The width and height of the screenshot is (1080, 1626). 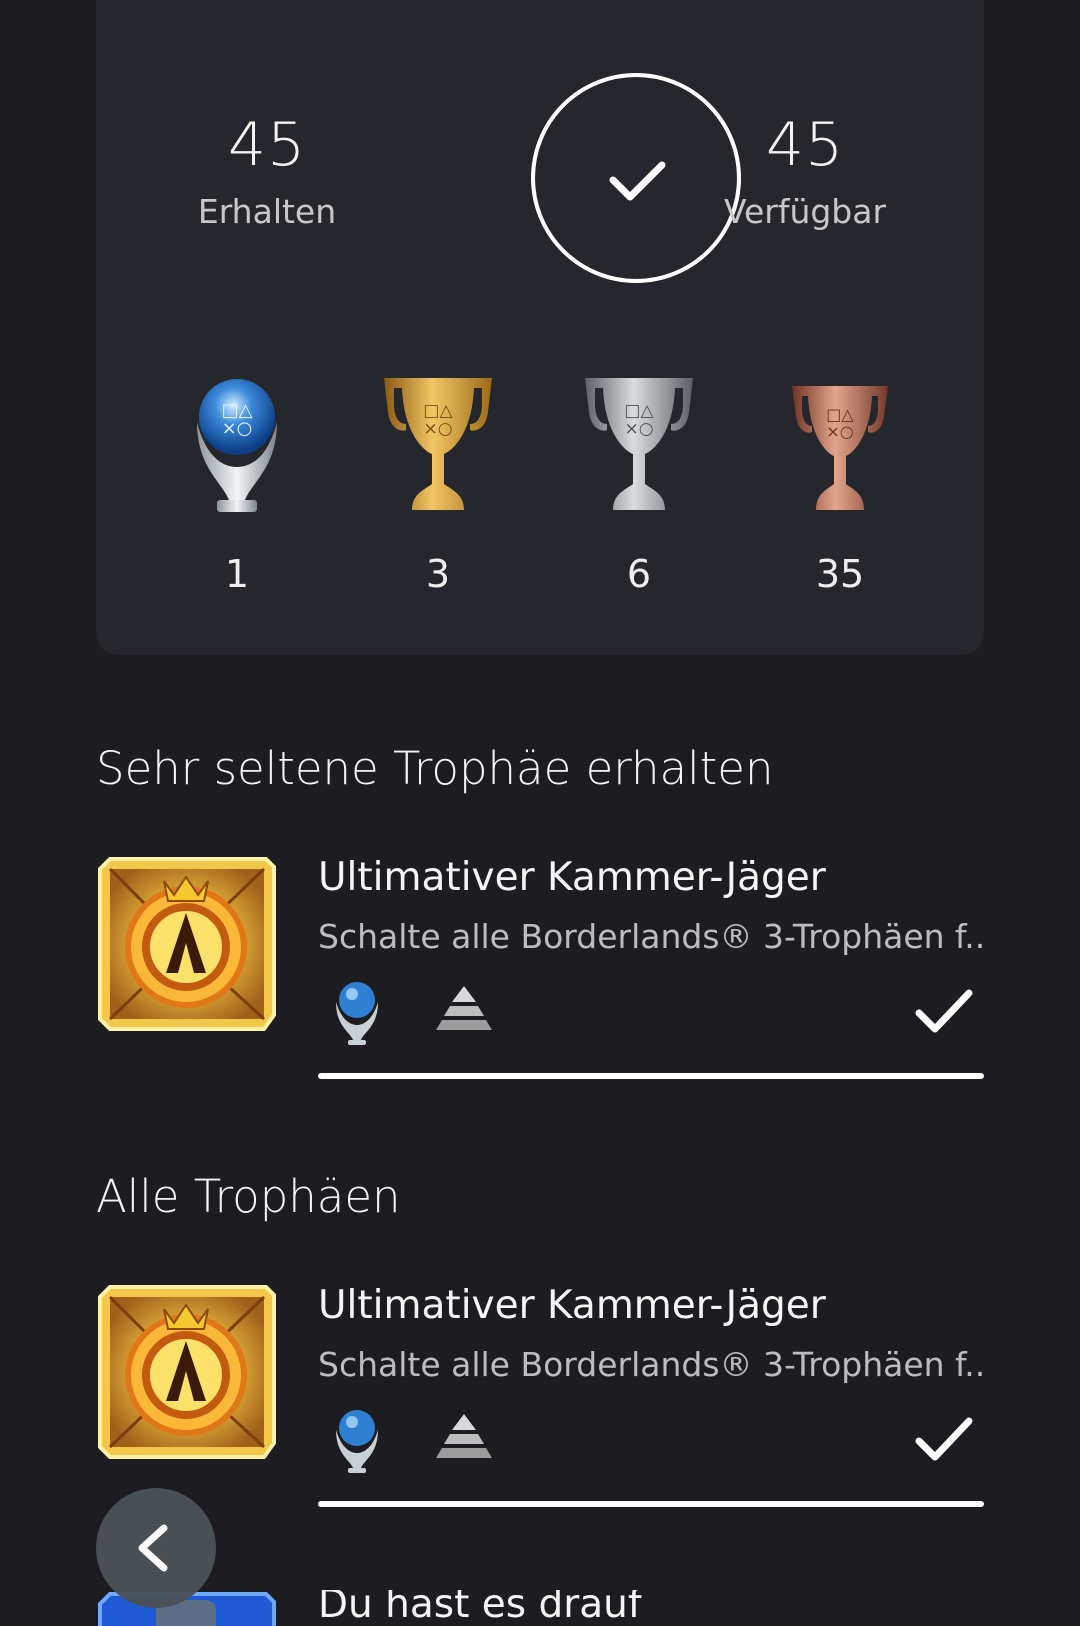 What do you see at coordinates (805, 145) in the screenshot?
I see `available-count: 45` at bounding box center [805, 145].